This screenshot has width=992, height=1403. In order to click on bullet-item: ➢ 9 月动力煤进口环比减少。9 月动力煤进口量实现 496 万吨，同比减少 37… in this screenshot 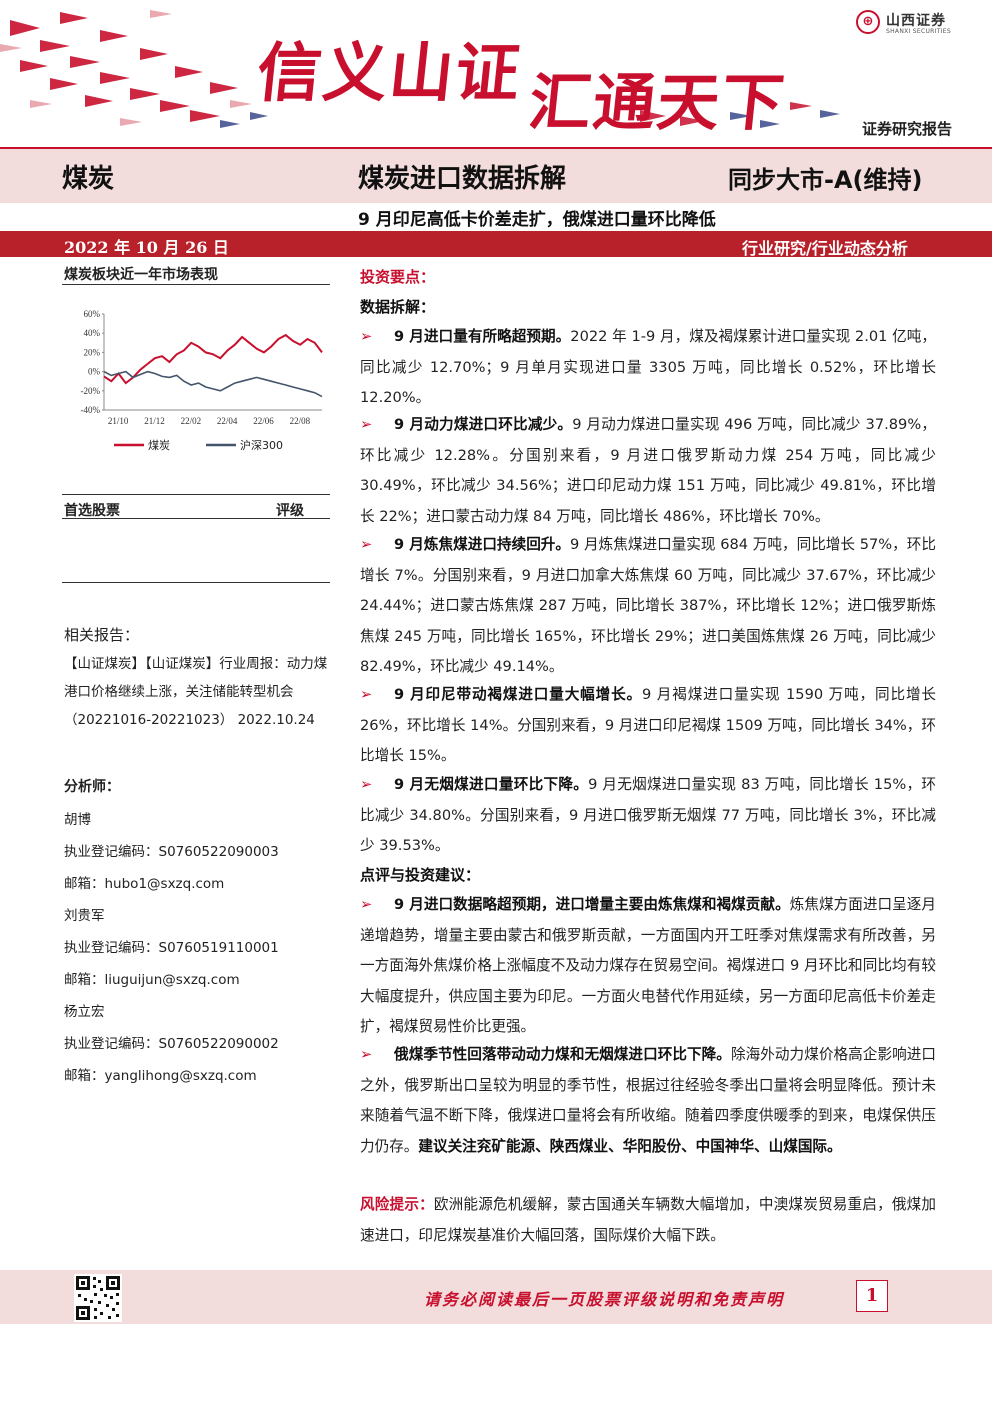, I will do `click(648, 471)`.